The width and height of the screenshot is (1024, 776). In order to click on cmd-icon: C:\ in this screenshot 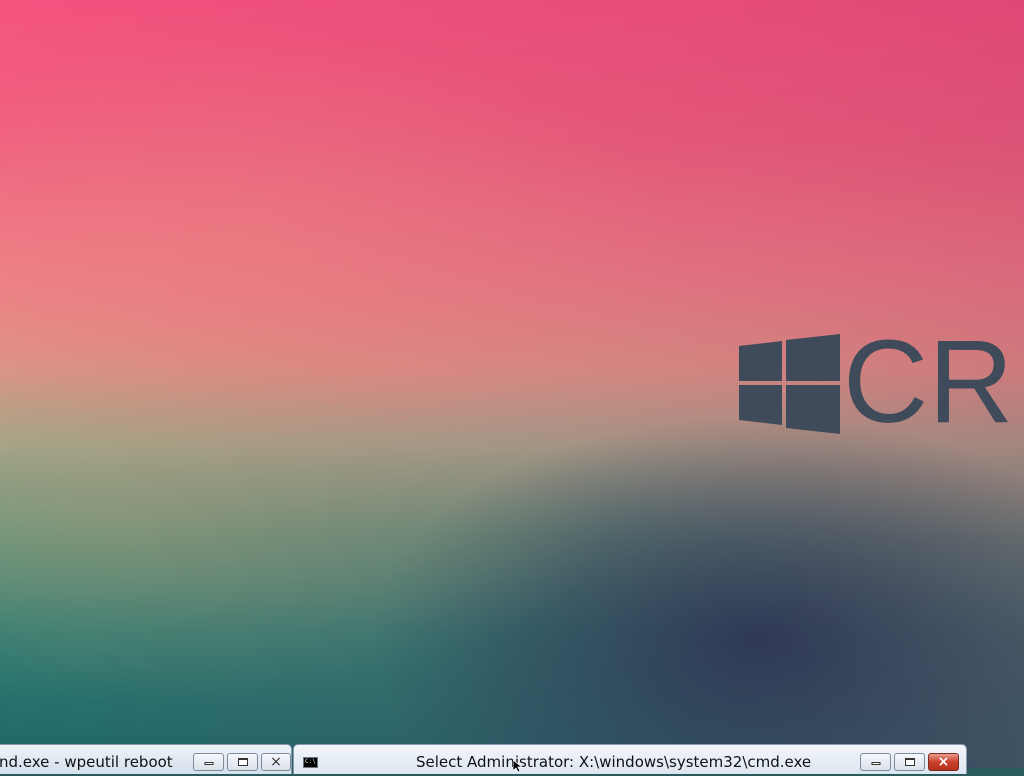, I will do `click(310, 762)`.